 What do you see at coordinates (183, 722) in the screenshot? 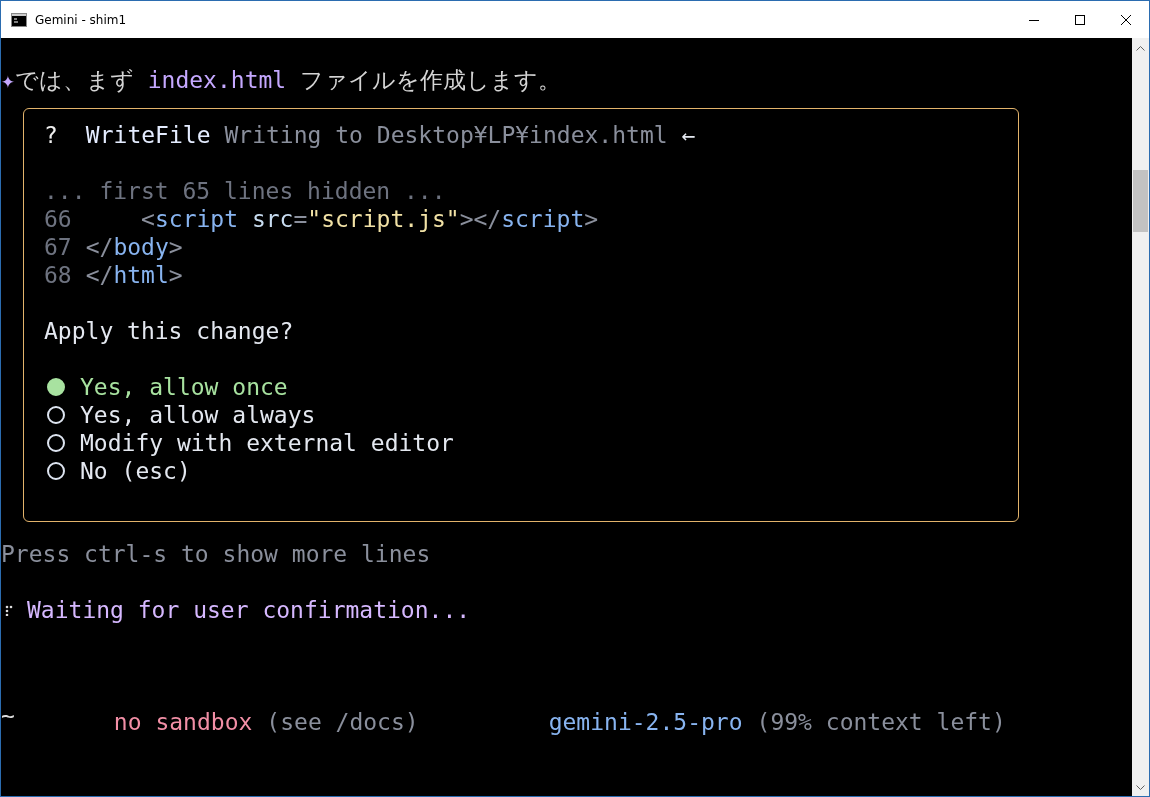
I see `sandbox-text: no sandbox` at bounding box center [183, 722].